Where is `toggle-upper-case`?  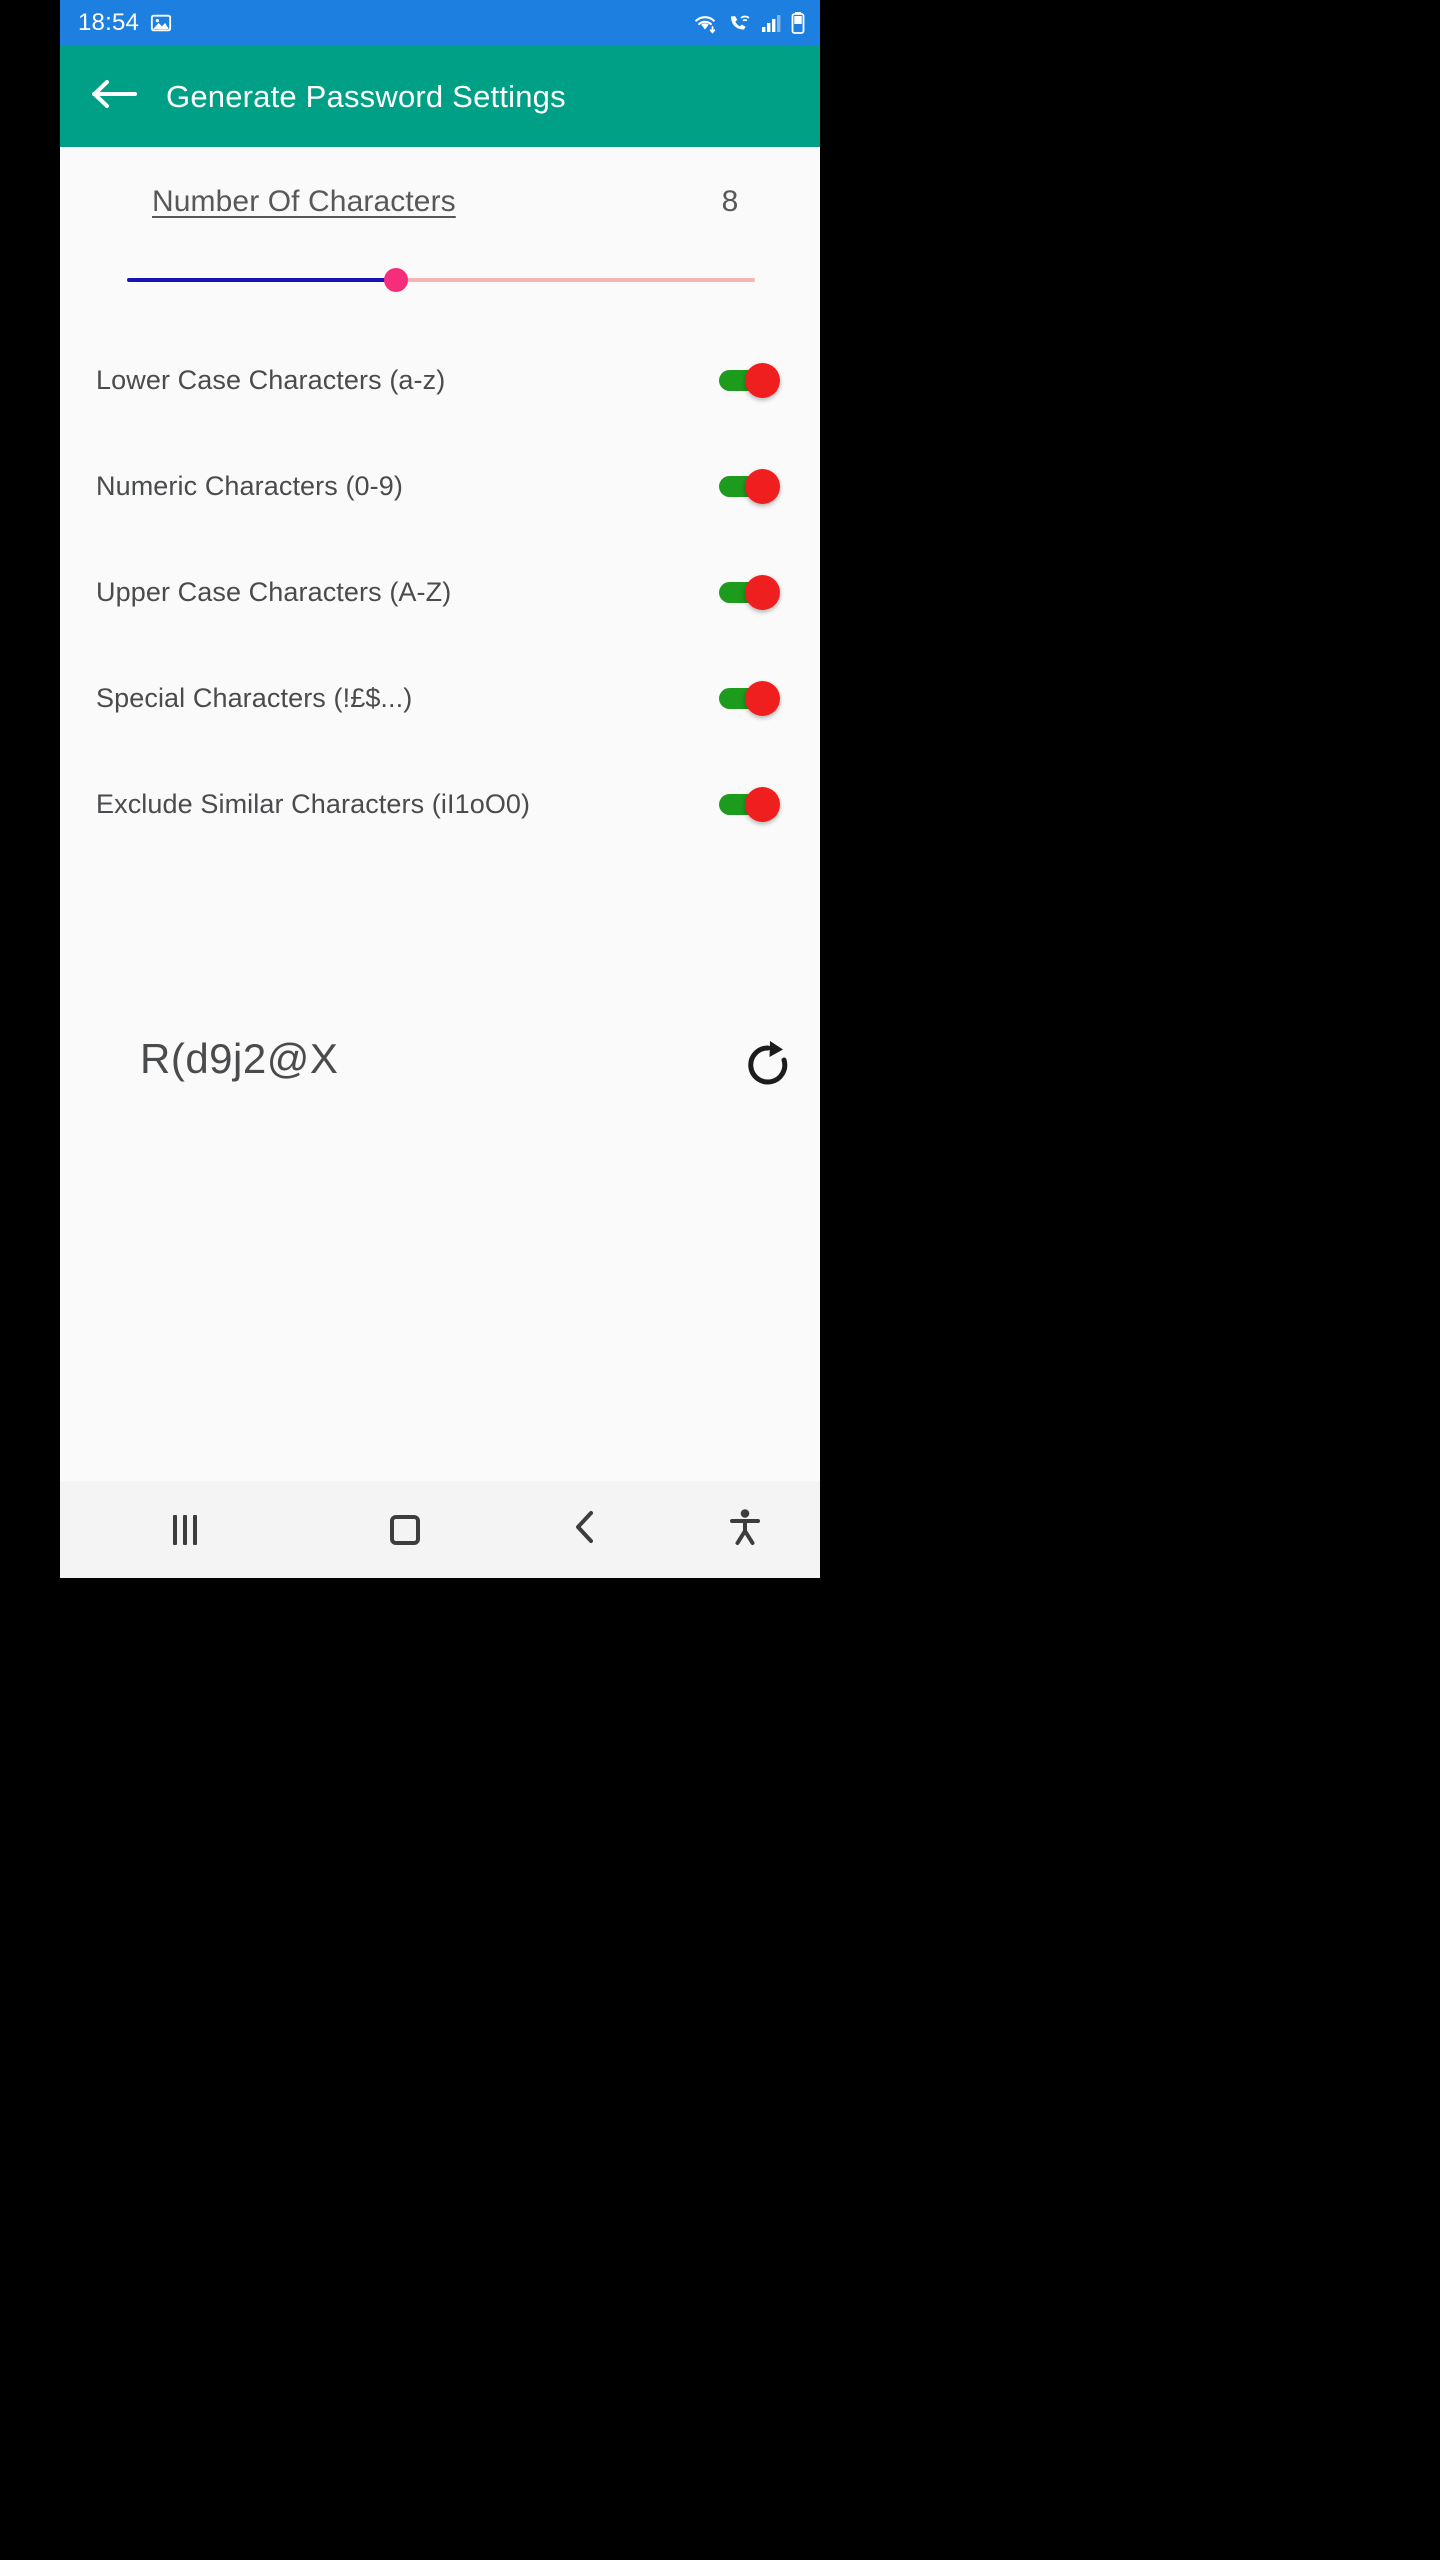 toggle-upper-case is located at coordinates (751, 592).